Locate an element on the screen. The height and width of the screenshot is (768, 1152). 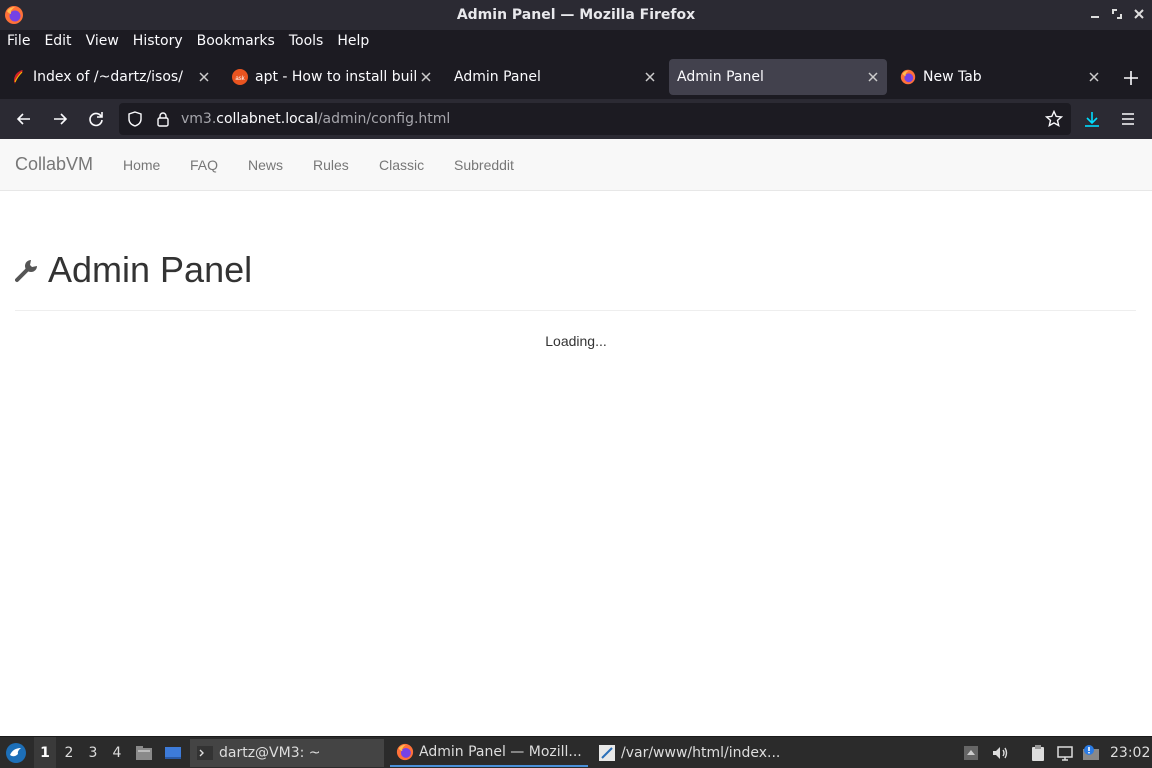
tab-askubuntu: ask apt - How to install build-essential is located at coordinates (332, 77).